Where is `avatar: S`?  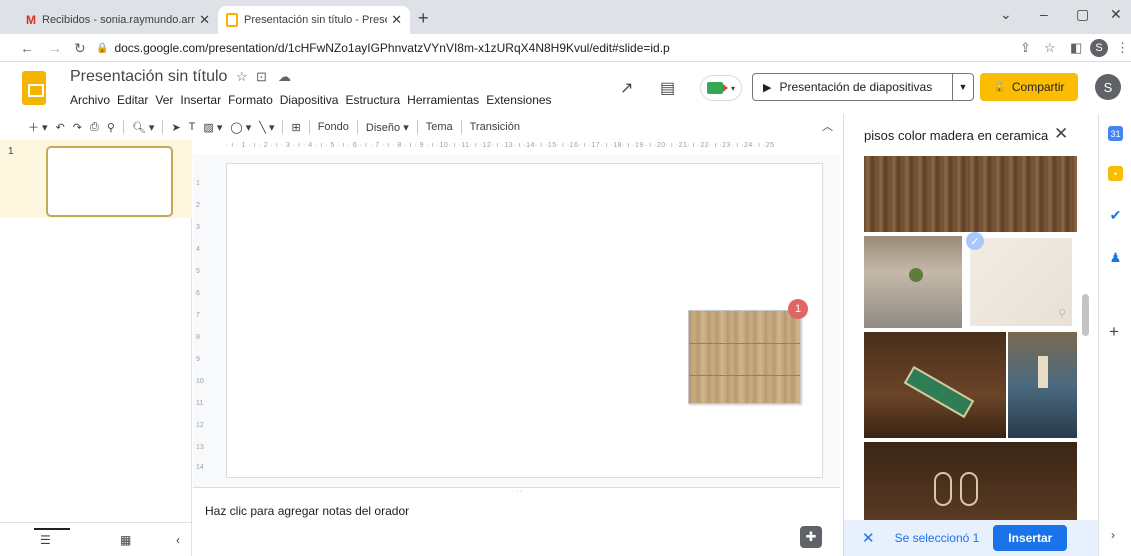
avatar: S is located at coordinates (1108, 87).